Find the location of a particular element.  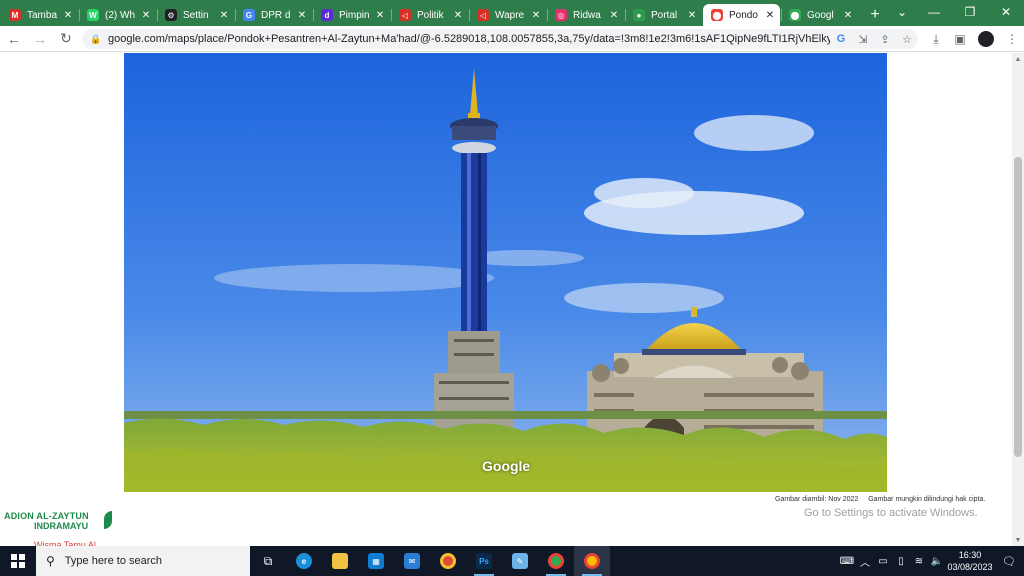

logo-line1: ADION AL-ZAYTUN is located at coordinates (46, 516).